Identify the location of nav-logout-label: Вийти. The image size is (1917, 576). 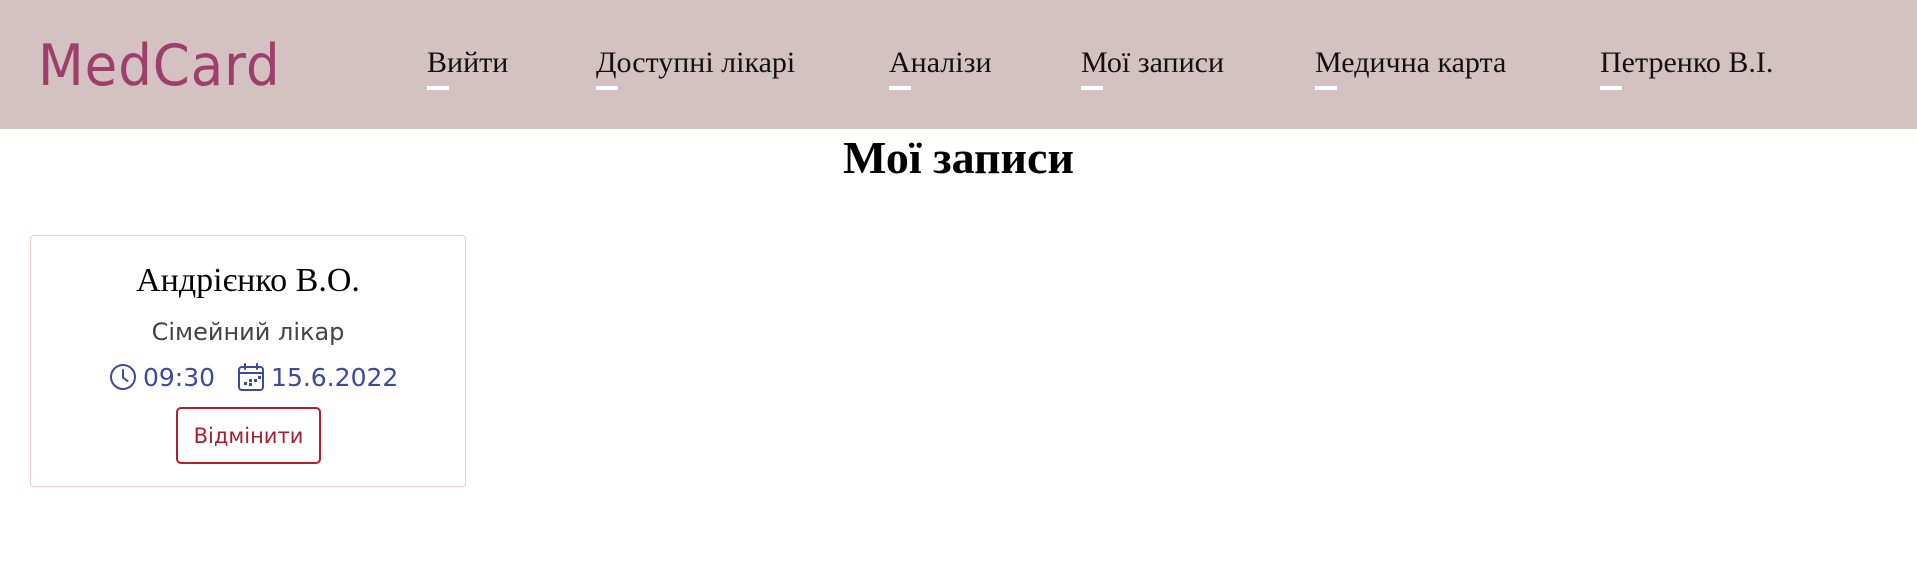
(468, 62).